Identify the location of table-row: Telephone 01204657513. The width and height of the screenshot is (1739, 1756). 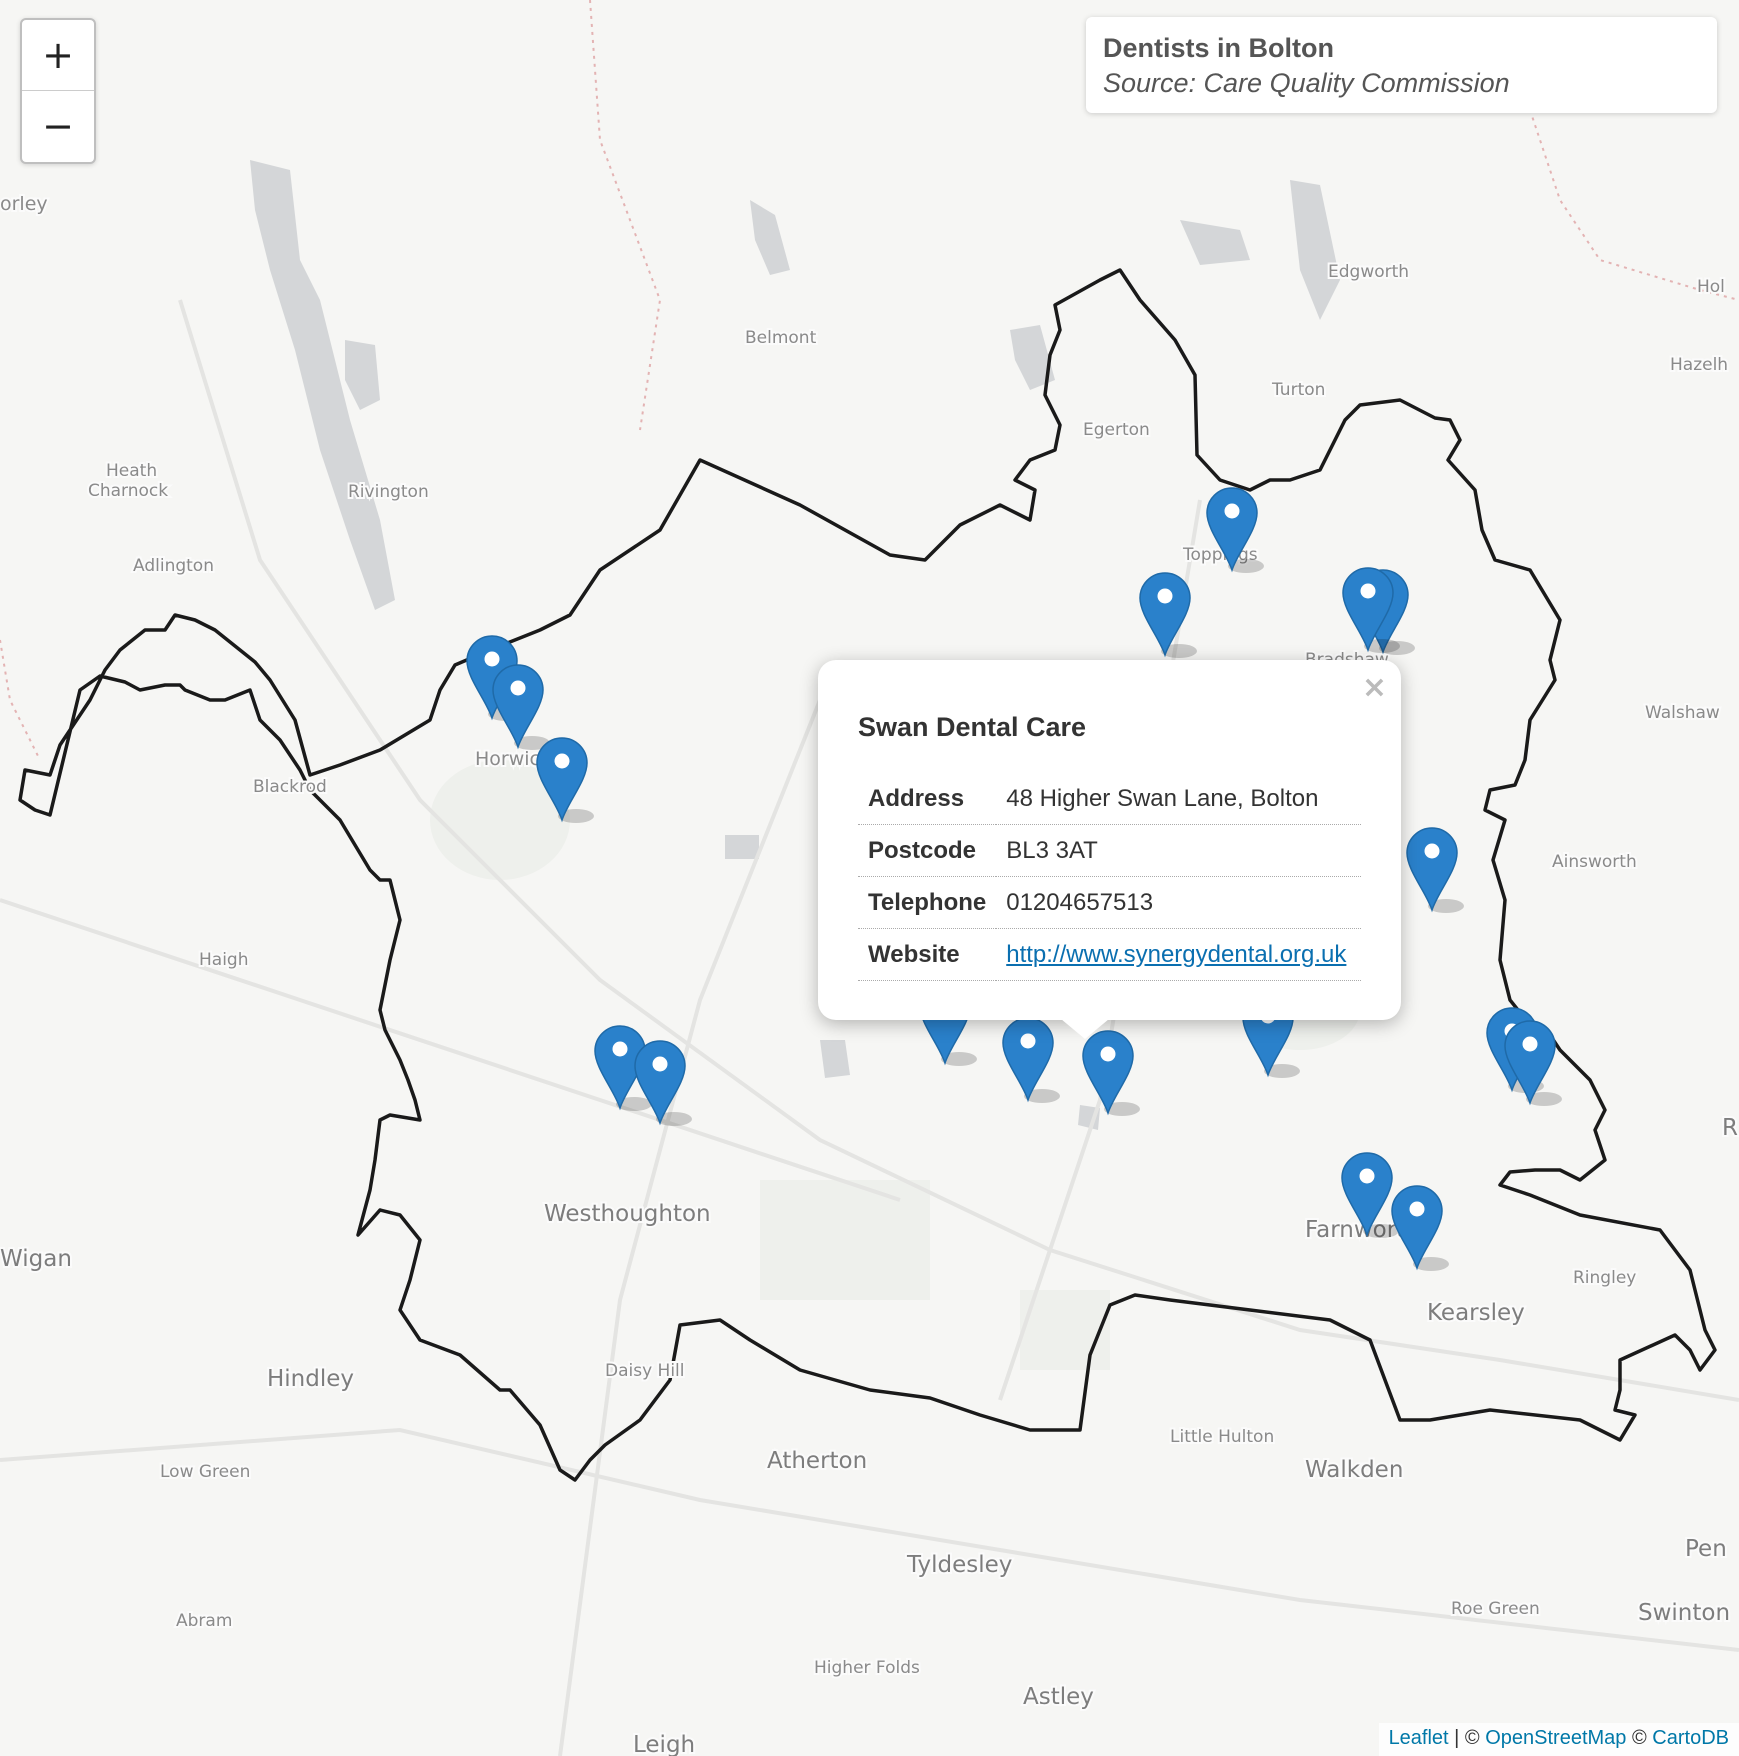
(1109, 902).